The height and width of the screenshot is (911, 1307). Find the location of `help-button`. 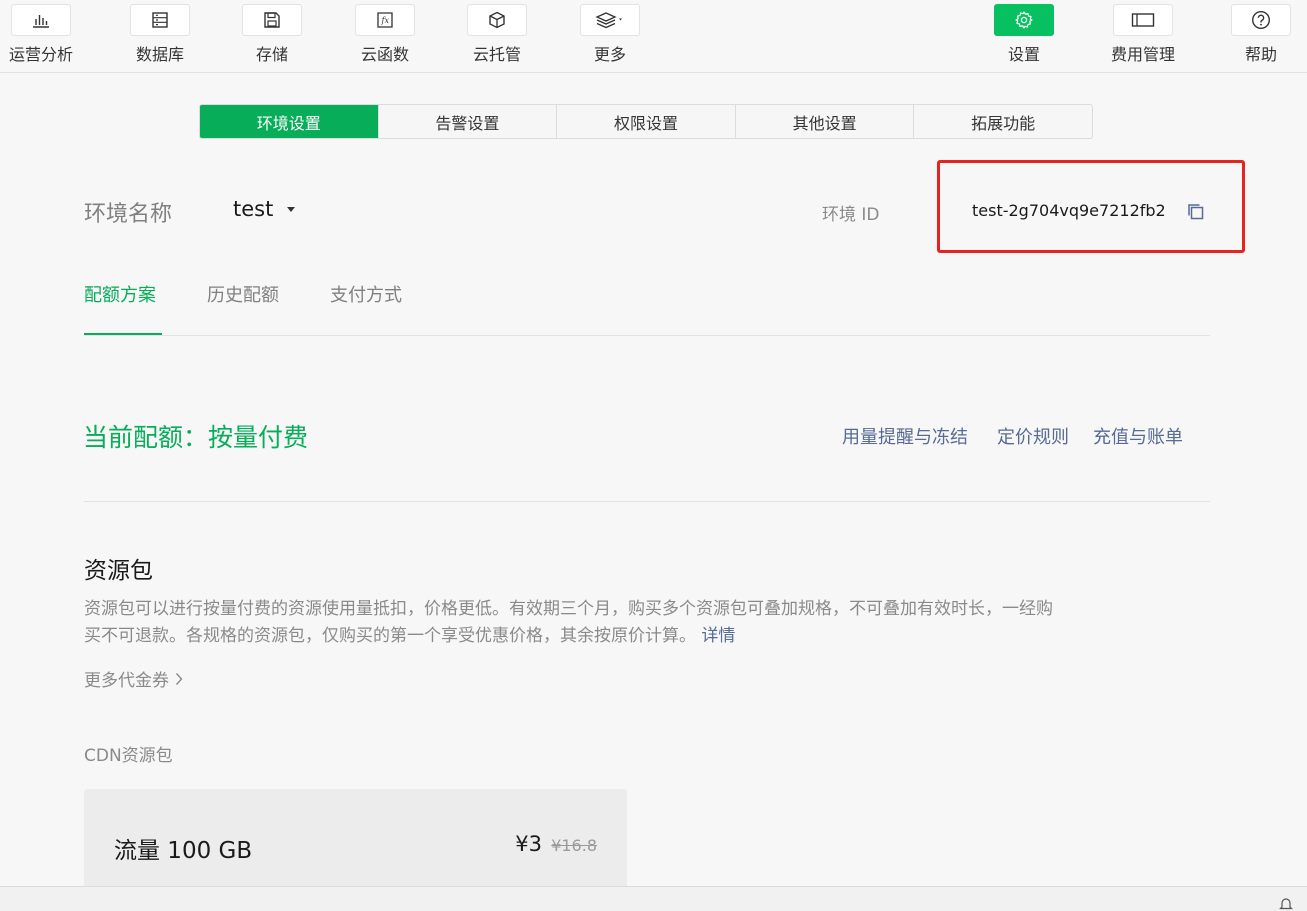

help-button is located at coordinates (1261, 20).